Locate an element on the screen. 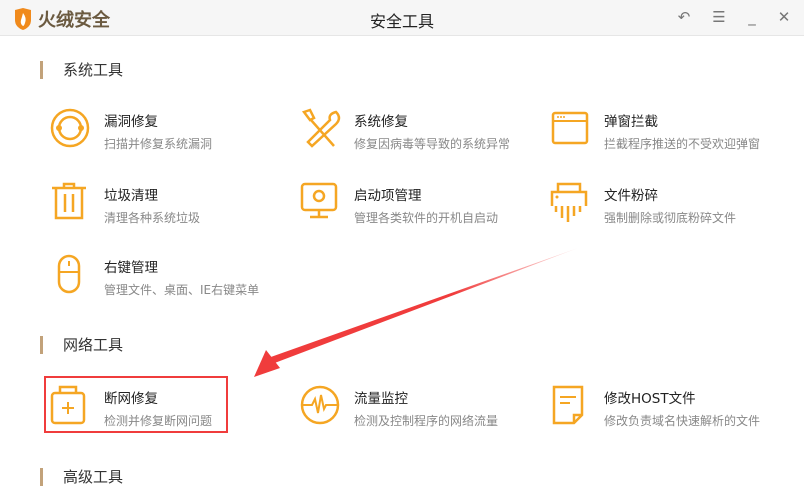  minimize-icon: _ is located at coordinates (752, 17).